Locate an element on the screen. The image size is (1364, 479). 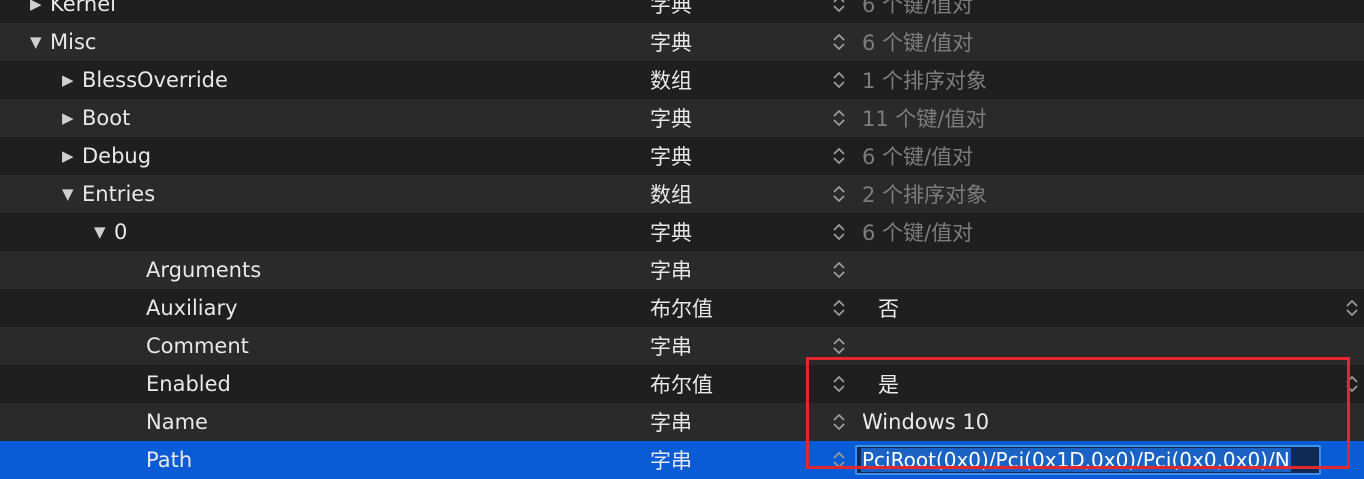
table-row: Name 字串 Windows 10 is located at coordinates (682, 422).